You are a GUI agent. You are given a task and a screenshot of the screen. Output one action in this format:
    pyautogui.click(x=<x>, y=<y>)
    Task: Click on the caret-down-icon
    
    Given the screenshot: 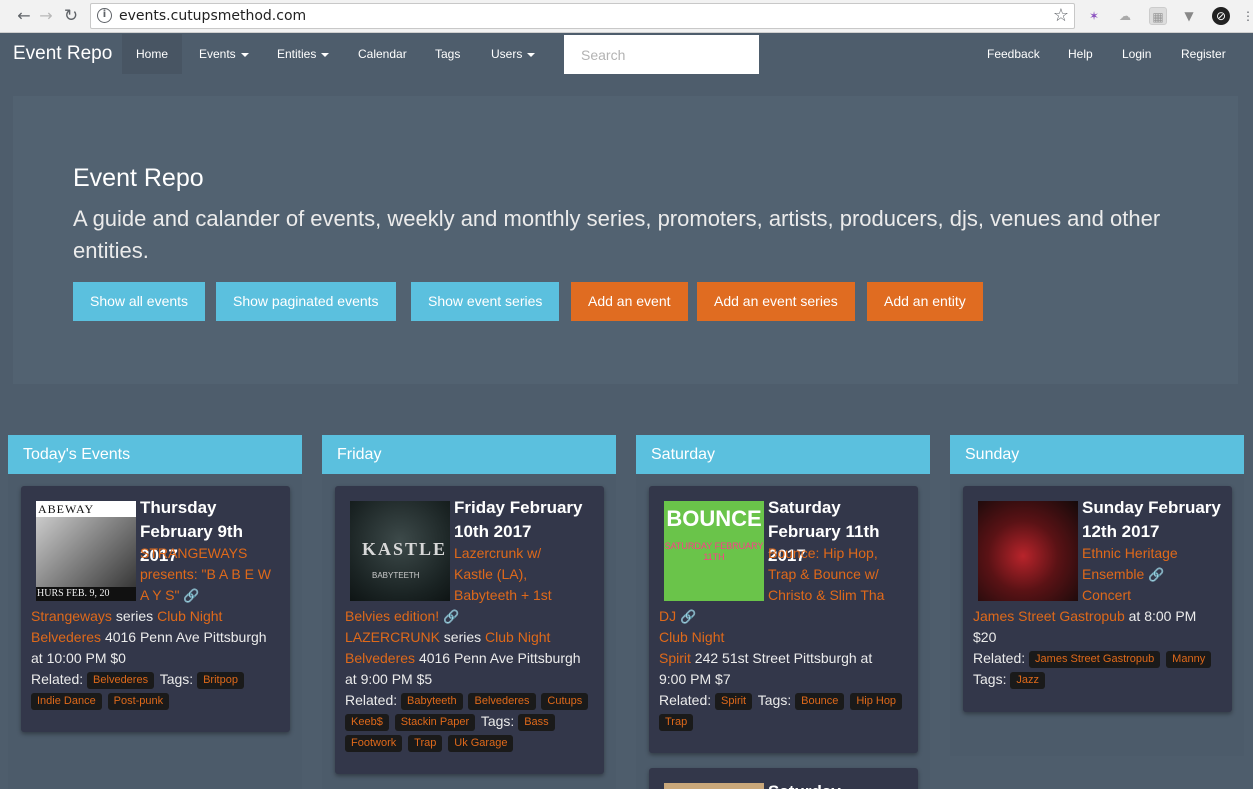 What is the action you would take?
    pyautogui.click(x=531, y=54)
    